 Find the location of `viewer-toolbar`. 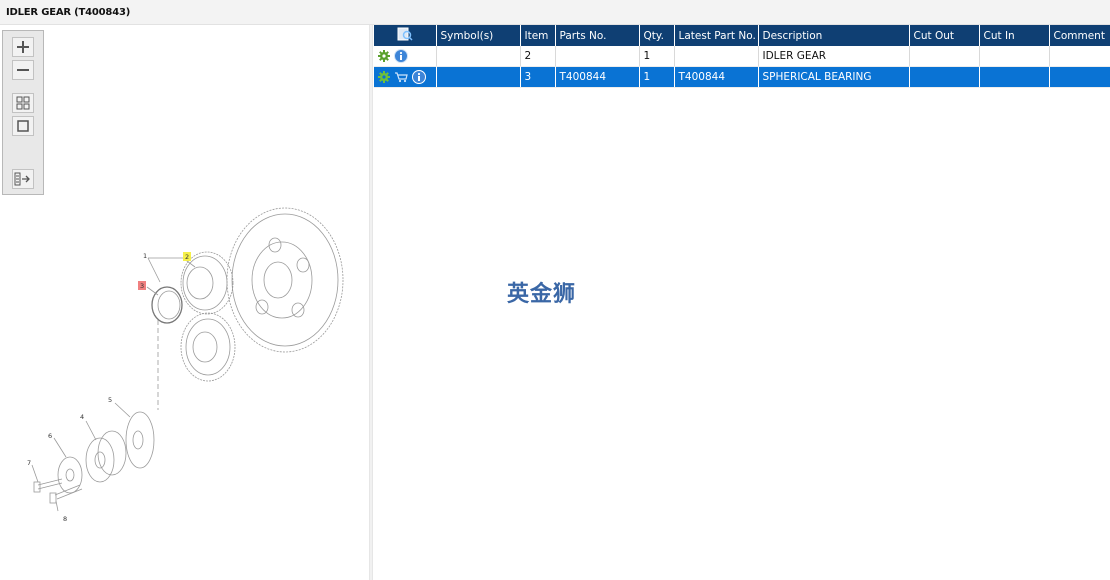

viewer-toolbar is located at coordinates (23, 112).